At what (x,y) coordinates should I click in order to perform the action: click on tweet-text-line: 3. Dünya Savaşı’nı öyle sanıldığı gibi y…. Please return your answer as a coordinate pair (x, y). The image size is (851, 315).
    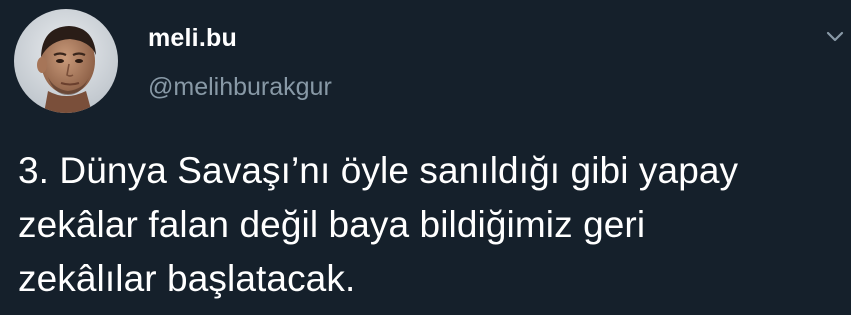
    Looking at the image, I should click on (378, 170).